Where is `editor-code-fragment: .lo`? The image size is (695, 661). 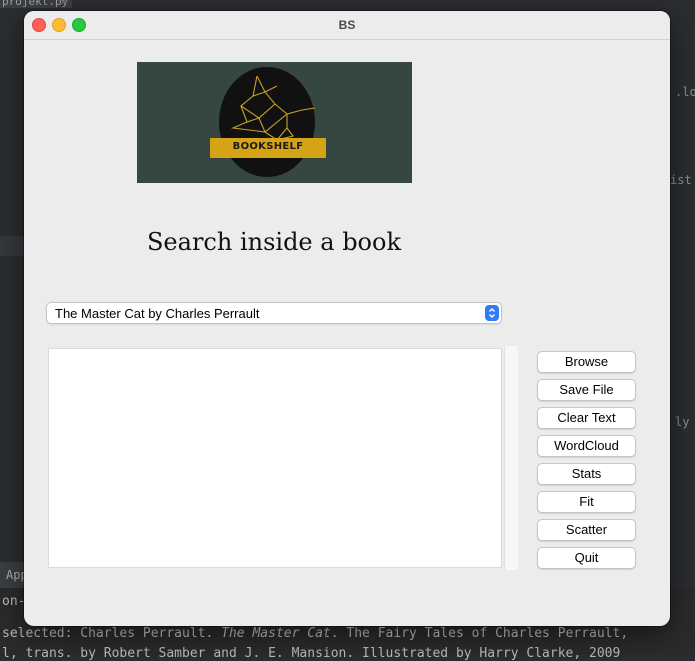 editor-code-fragment: .lo is located at coordinates (685, 92).